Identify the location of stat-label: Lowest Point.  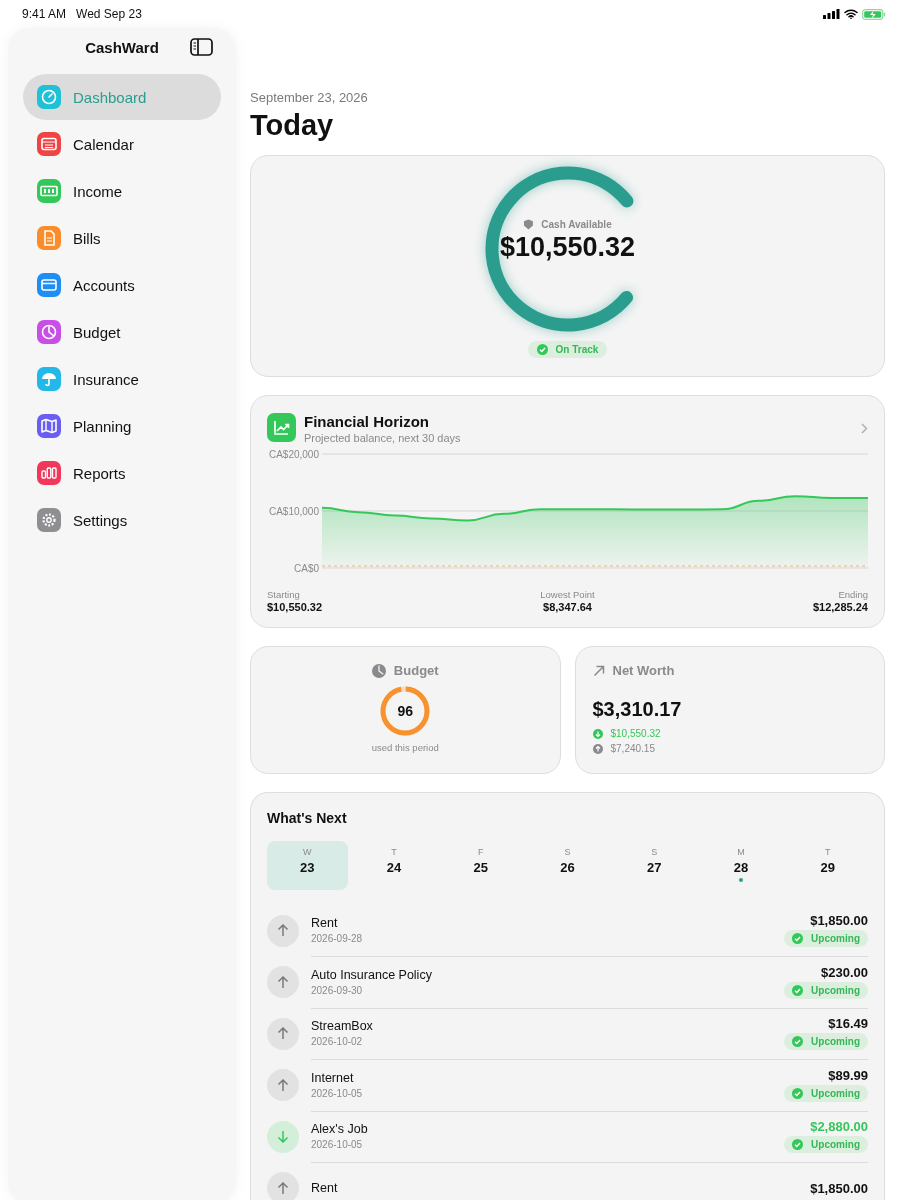
(567, 594).